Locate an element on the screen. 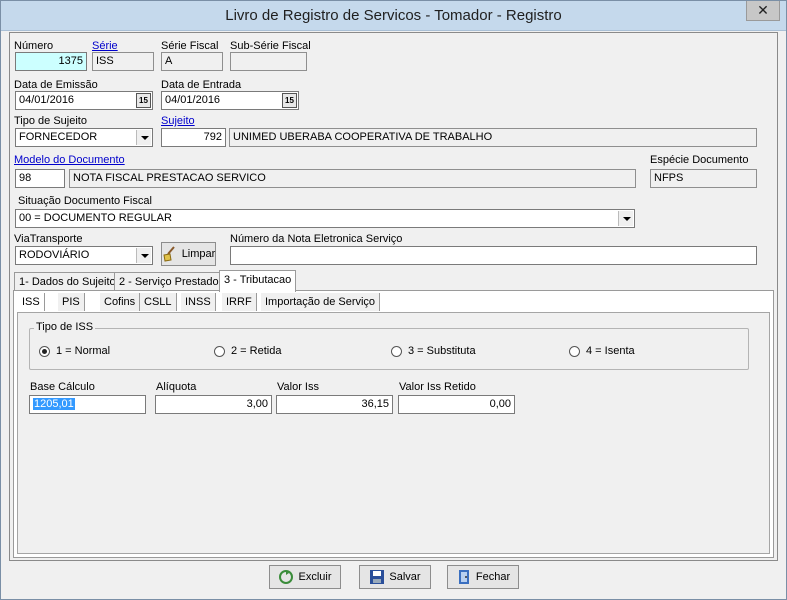 This screenshot has width=787, height=600. serie-link: Série is located at coordinates (105, 46).